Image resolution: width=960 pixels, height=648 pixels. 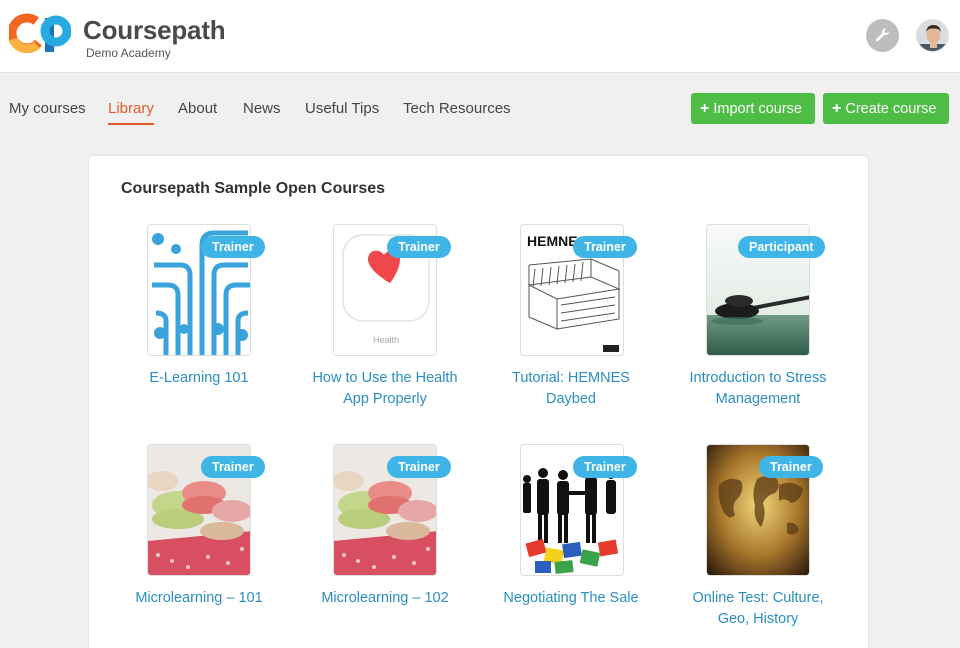 I want to click on course-title-line: App Properly, so click(x=385, y=399).